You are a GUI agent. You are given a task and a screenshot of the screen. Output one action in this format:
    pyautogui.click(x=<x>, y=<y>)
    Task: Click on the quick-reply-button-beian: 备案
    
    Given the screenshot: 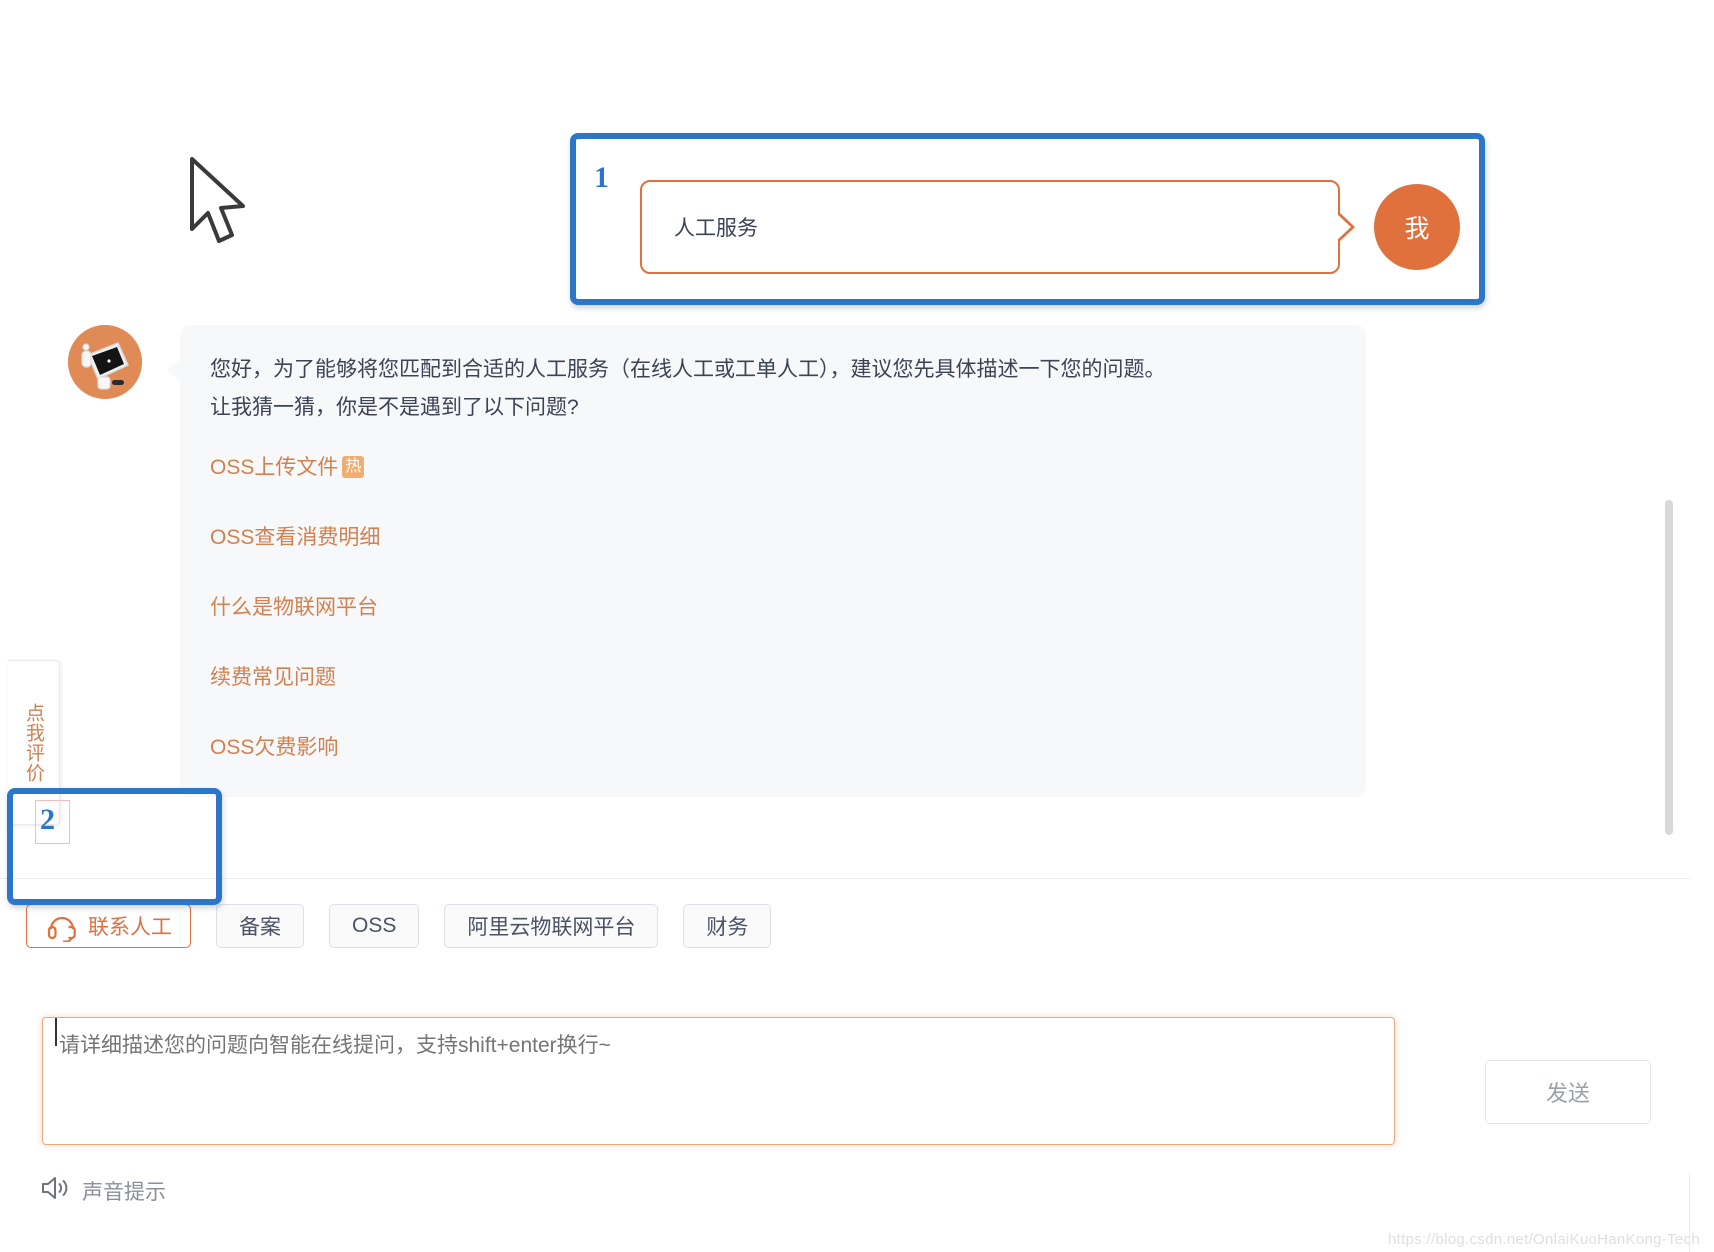 What is the action you would take?
    pyautogui.click(x=260, y=926)
    